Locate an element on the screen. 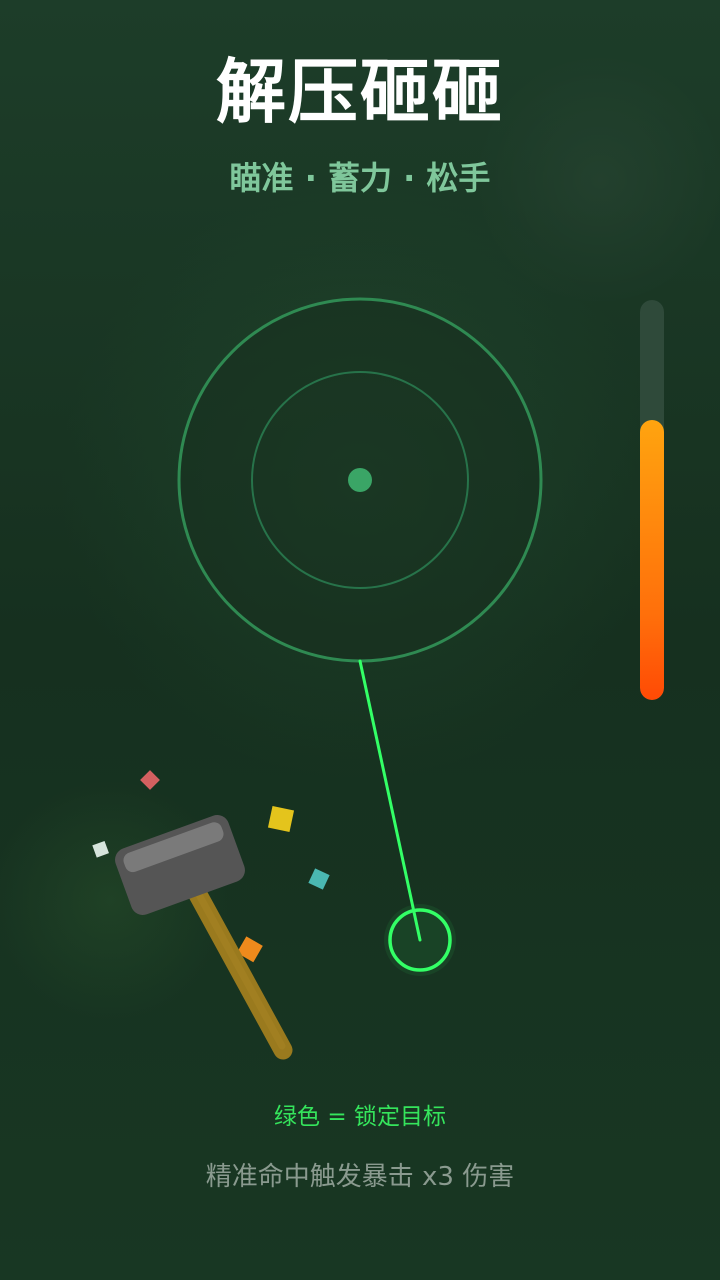 The image size is (720, 1280). aim-cursor-icon is located at coordinates (420, 940).